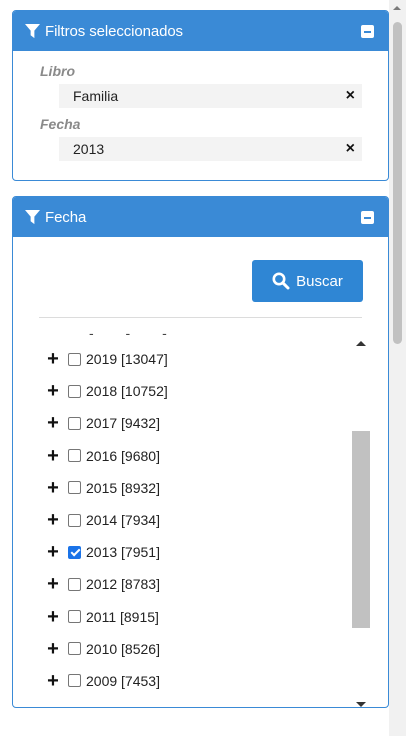 This screenshot has width=406, height=736. I want to click on list-item: +2012 [8783], so click(194, 584).